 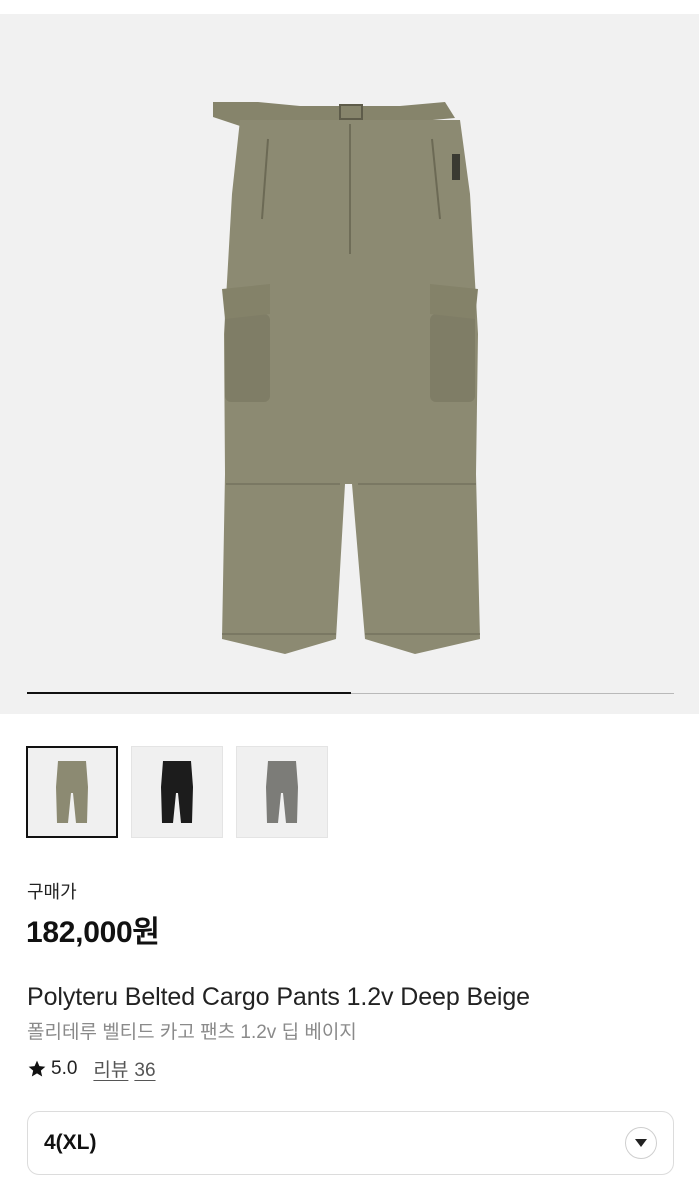 I want to click on rating-score: 5.0, so click(x=64, y=1068).